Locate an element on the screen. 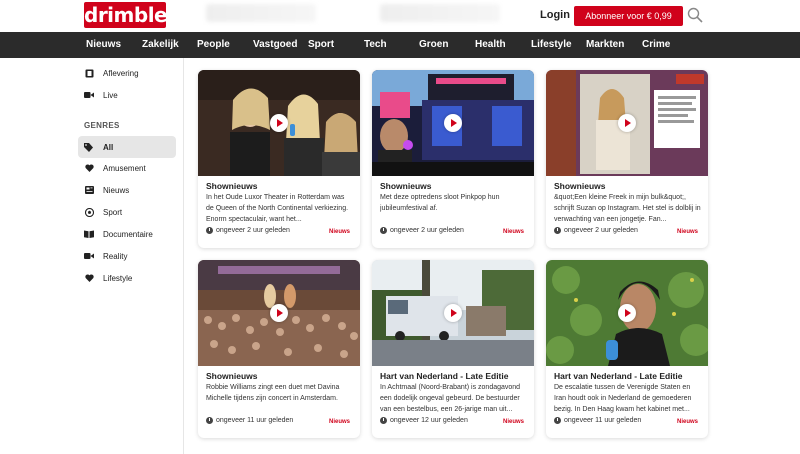 The width and height of the screenshot is (800, 454). sidebar-item-lifestyle: Lifestyle is located at coordinates (108, 278).